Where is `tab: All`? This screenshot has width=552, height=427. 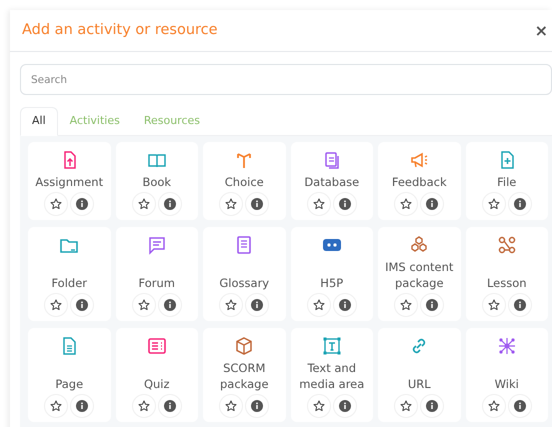 tab: All is located at coordinates (39, 121).